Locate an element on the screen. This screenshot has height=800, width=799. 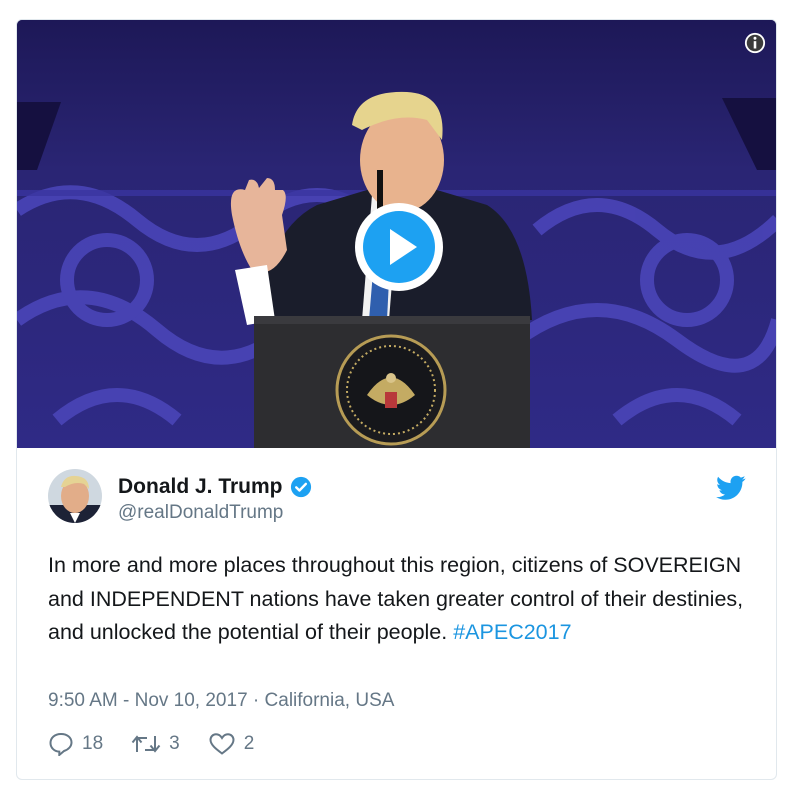
like-button: 2 is located at coordinates (231, 744).